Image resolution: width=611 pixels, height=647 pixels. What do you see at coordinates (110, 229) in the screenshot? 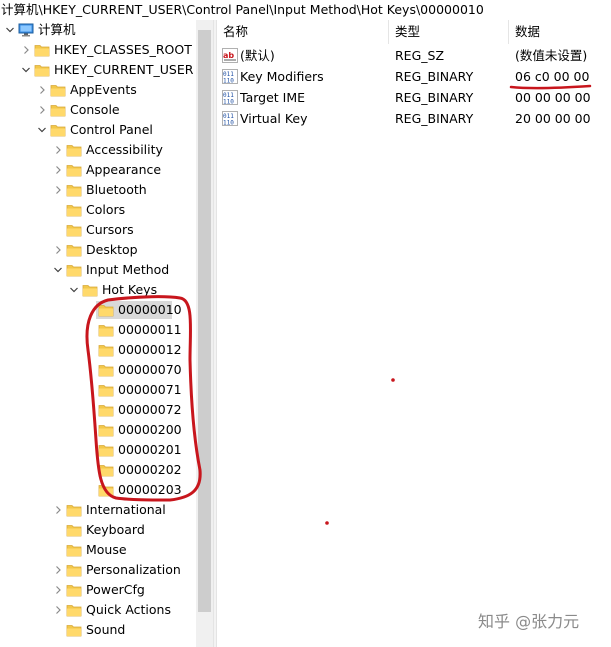
I see `tree-node-label: Cursors` at bounding box center [110, 229].